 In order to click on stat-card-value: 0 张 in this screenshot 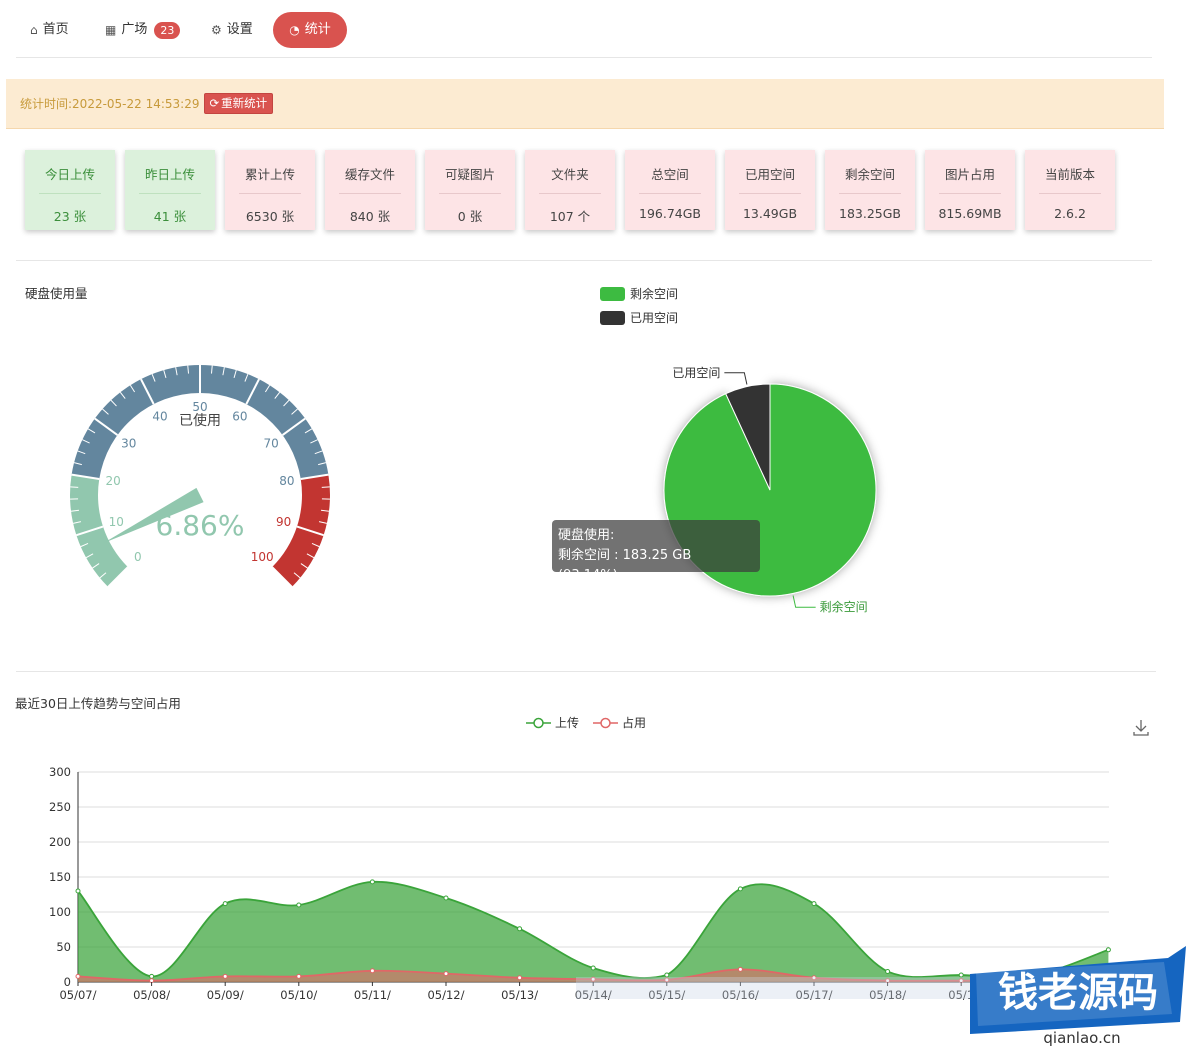, I will do `click(470, 216)`.